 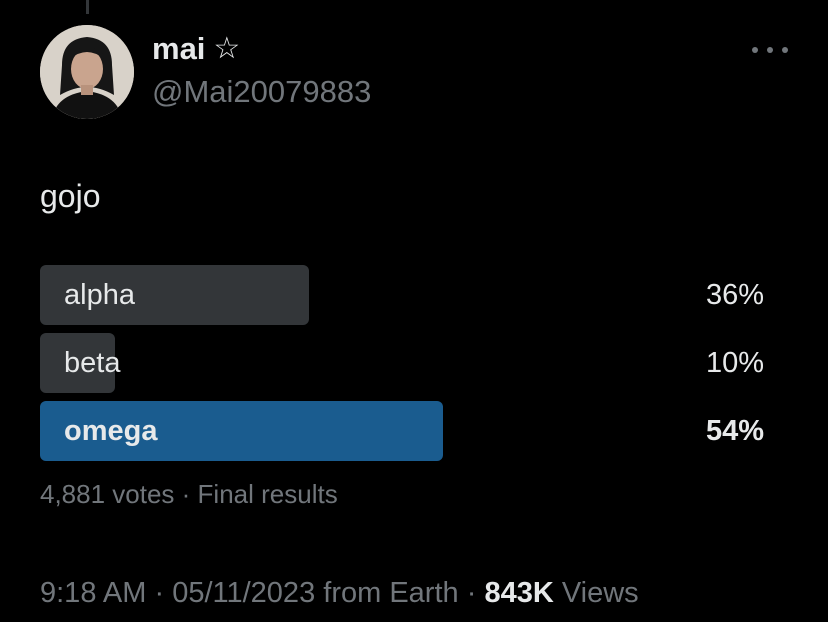 What do you see at coordinates (403, 431) in the screenshot?
I see `poll-option-omega: omega 54%` at bounding box center [403, 431].